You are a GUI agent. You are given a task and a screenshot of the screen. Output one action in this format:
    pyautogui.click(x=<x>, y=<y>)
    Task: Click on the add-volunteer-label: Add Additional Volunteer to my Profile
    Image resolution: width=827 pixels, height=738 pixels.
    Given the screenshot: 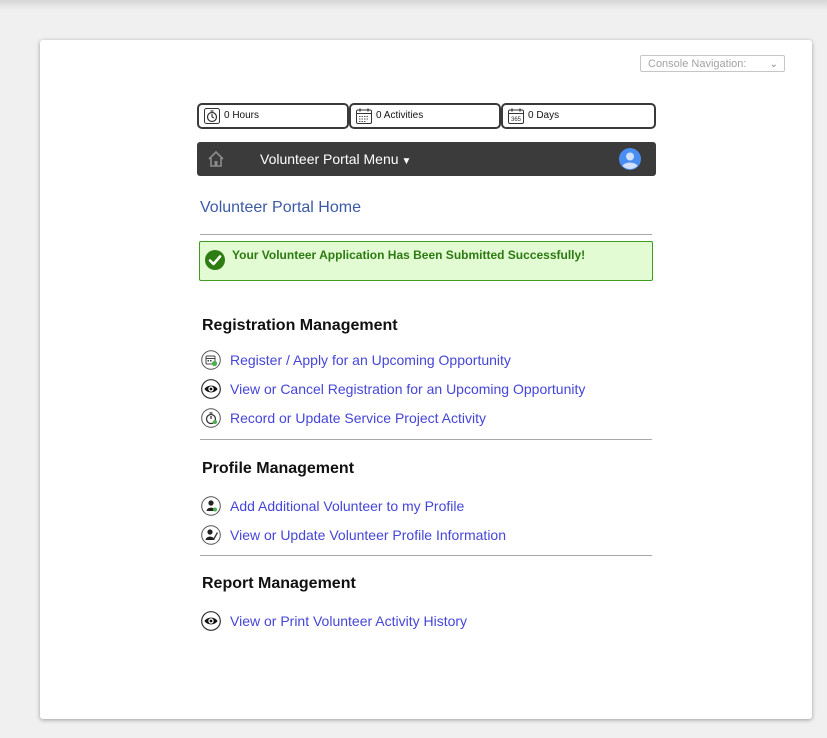 What is the action you would take?
    pyautogui.click(x=347, y=506)
    